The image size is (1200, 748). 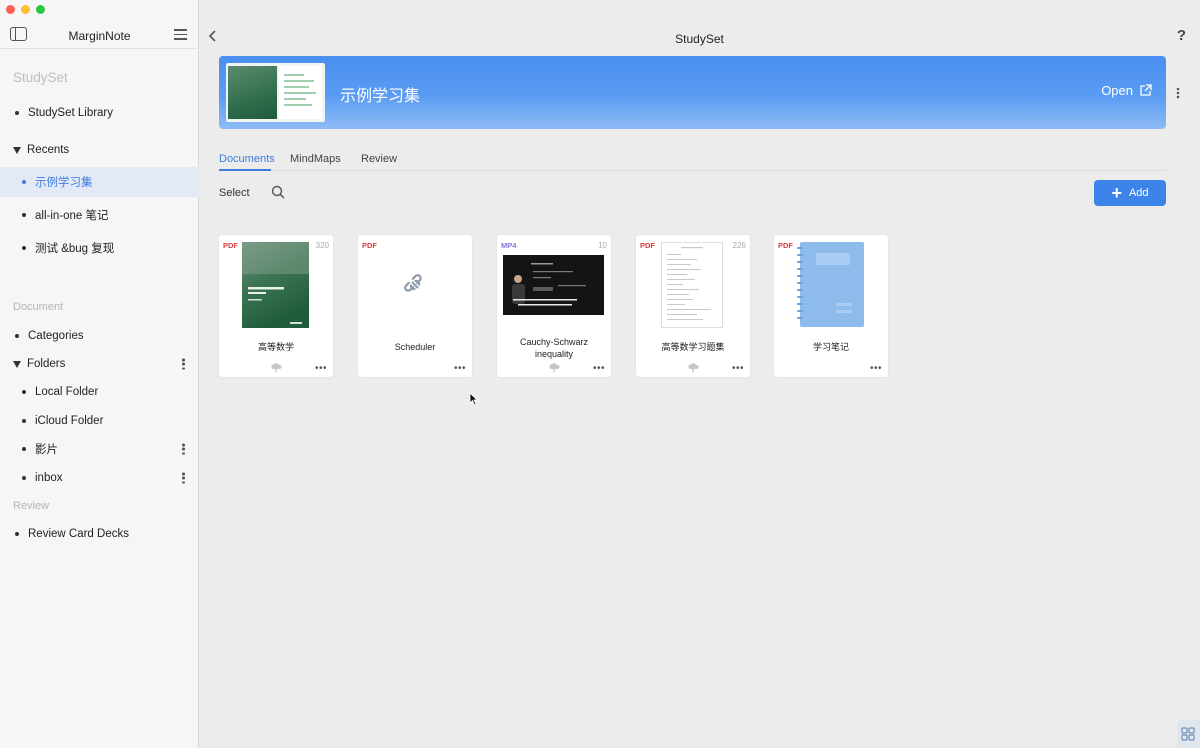 What do you see at coordinates (1146, 90) in the screenshot?
I see `external-link-icon` at bounding box center [1146, 90].